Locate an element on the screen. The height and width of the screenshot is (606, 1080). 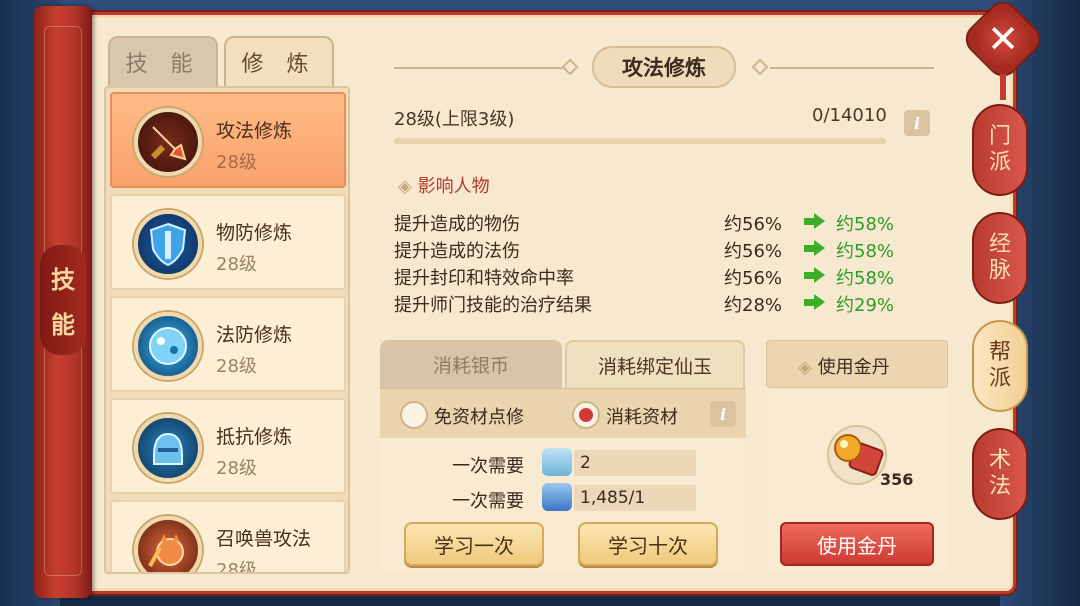
resource-radio-row: 免资材点修 消耗资材 i is located at coordinates (563, 413).